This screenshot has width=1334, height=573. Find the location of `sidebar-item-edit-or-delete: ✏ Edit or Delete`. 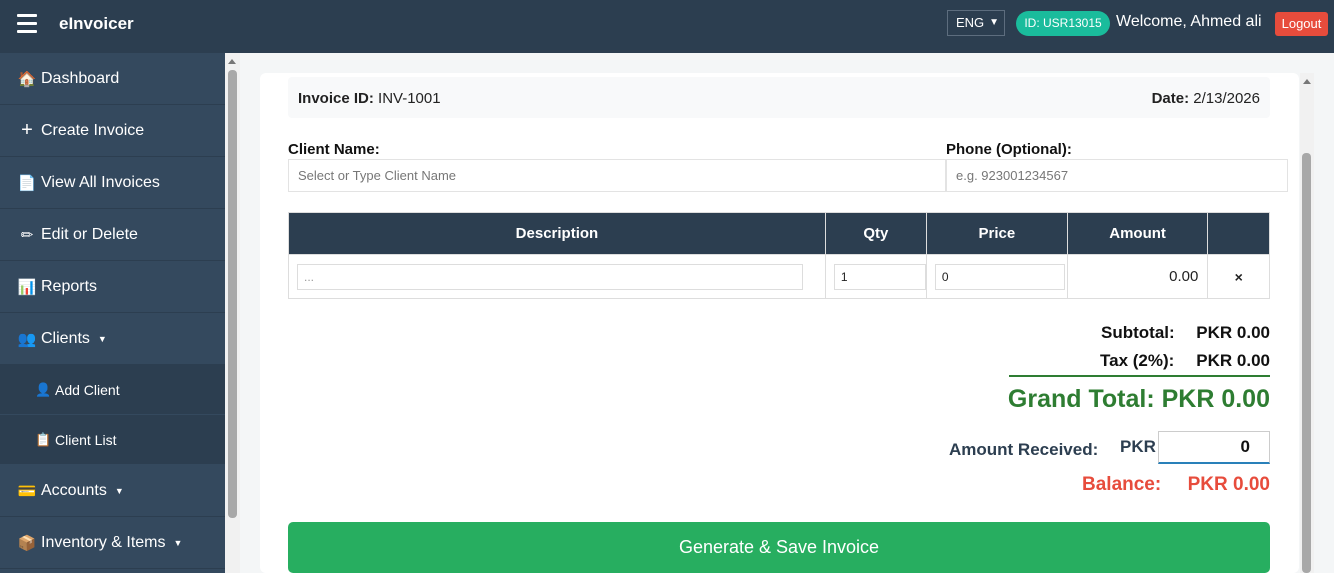

sidebar-item-edit-or-delete: ✏ Edit or Delete is located at coordinates (112, 235).